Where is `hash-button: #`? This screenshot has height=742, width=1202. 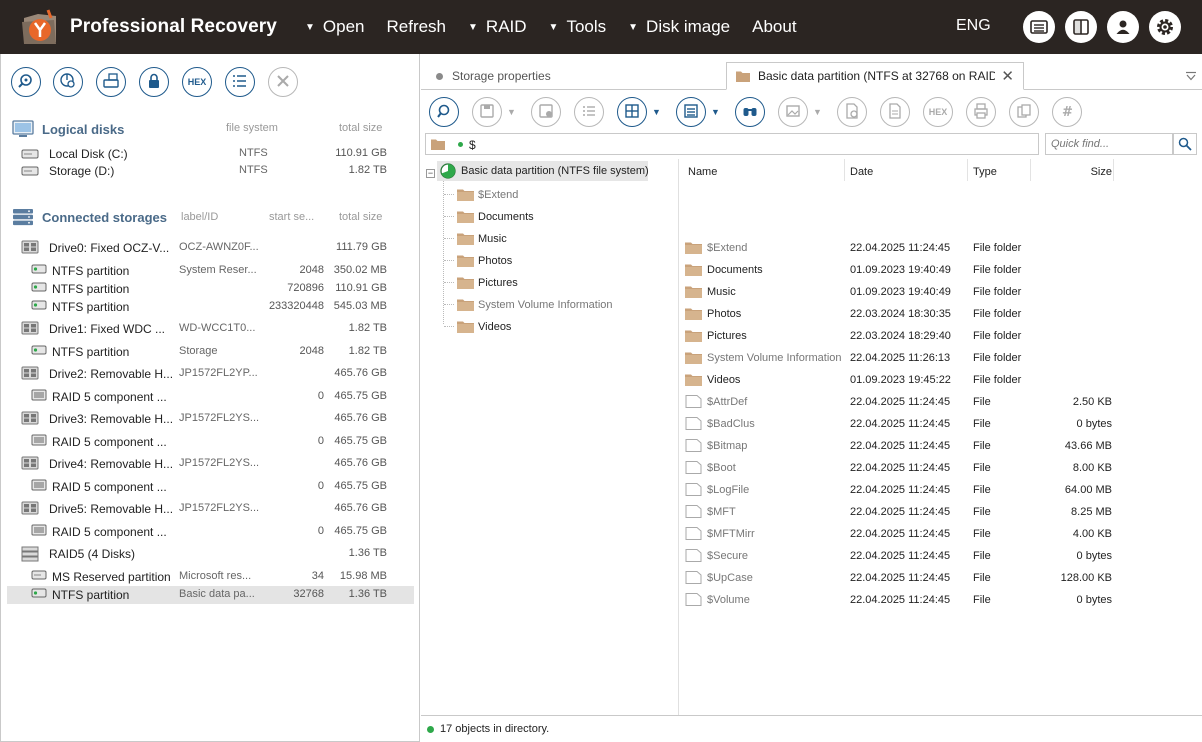
hash-button: # is located at coordinates (1067, 112).